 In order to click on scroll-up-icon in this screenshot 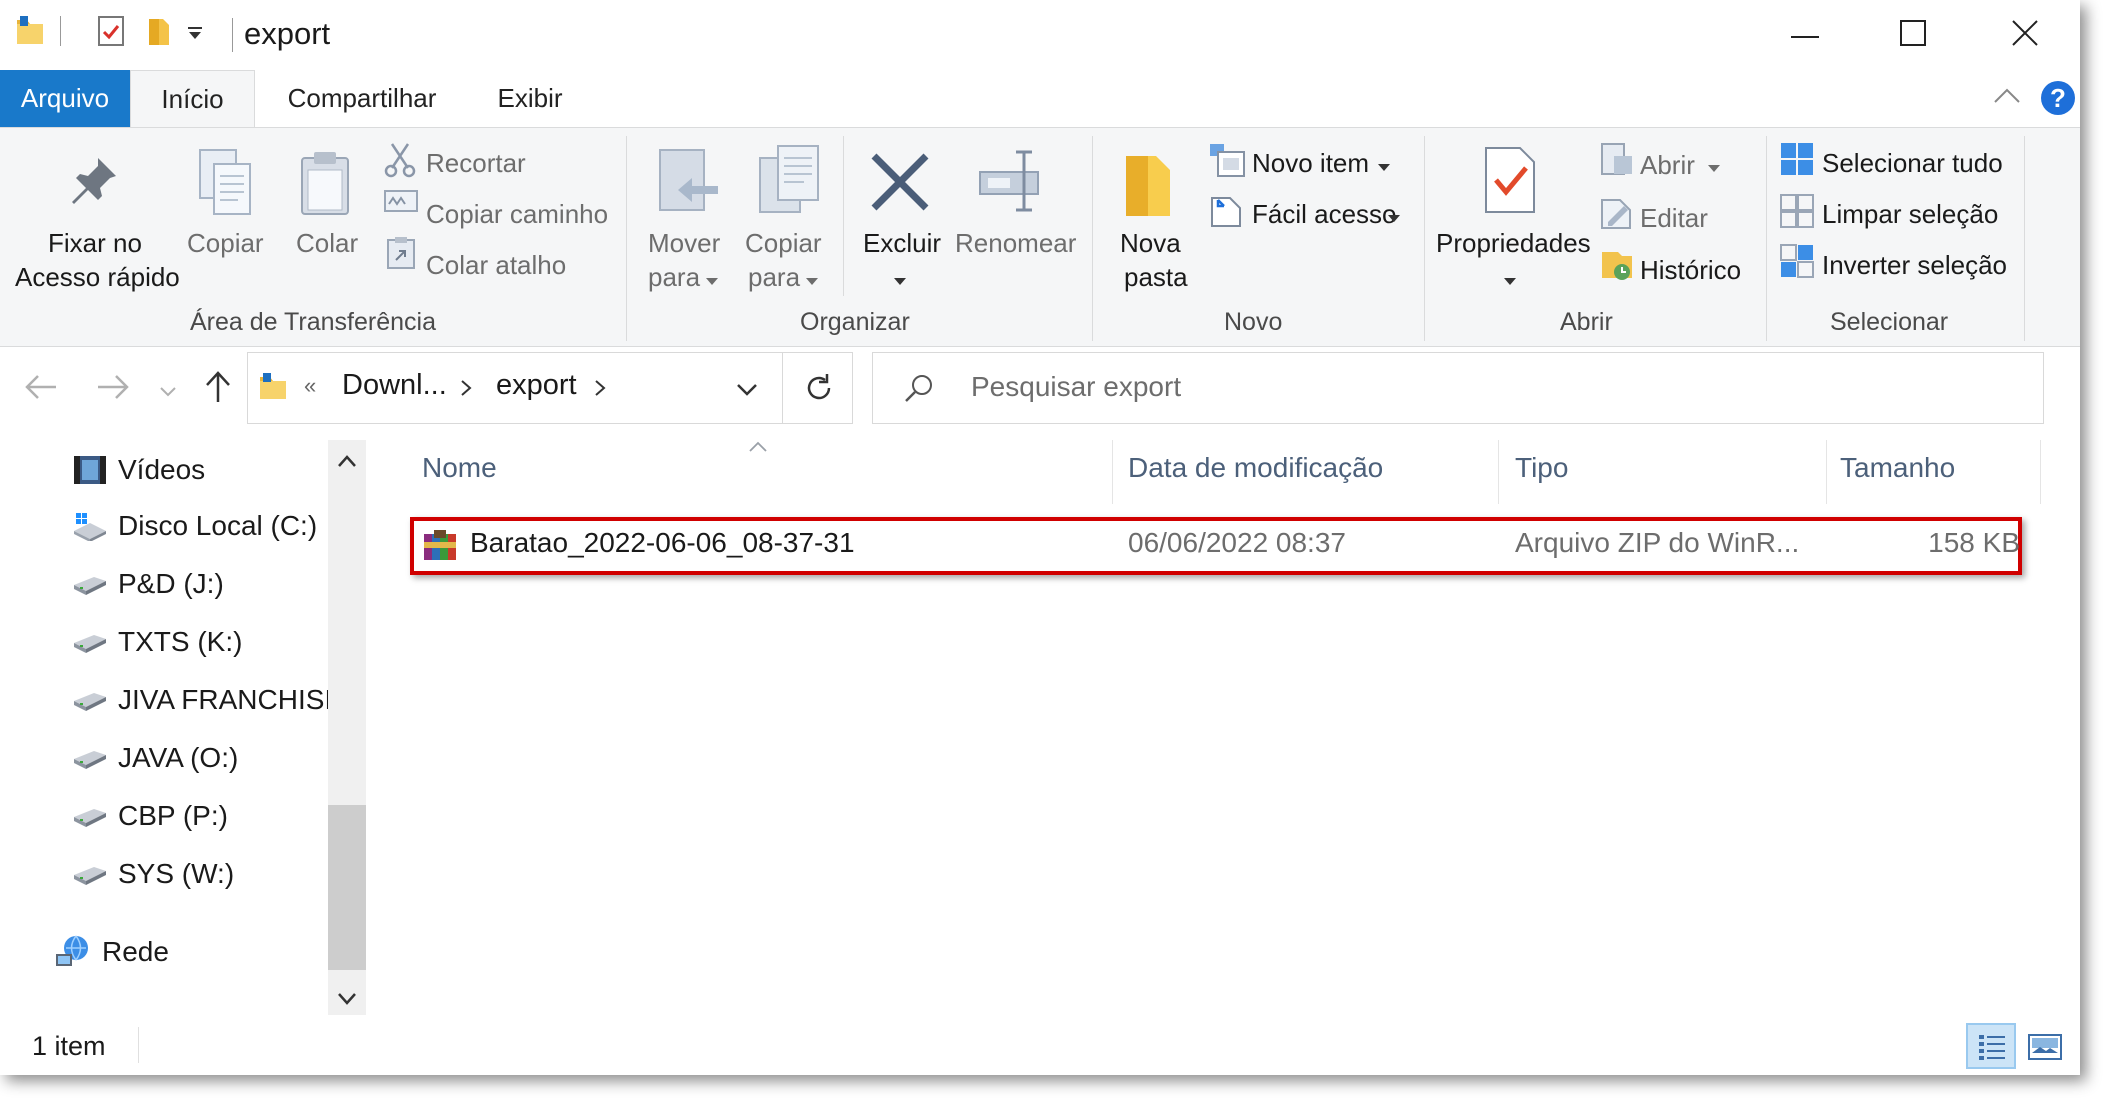, I will do `click(347, 463)`.